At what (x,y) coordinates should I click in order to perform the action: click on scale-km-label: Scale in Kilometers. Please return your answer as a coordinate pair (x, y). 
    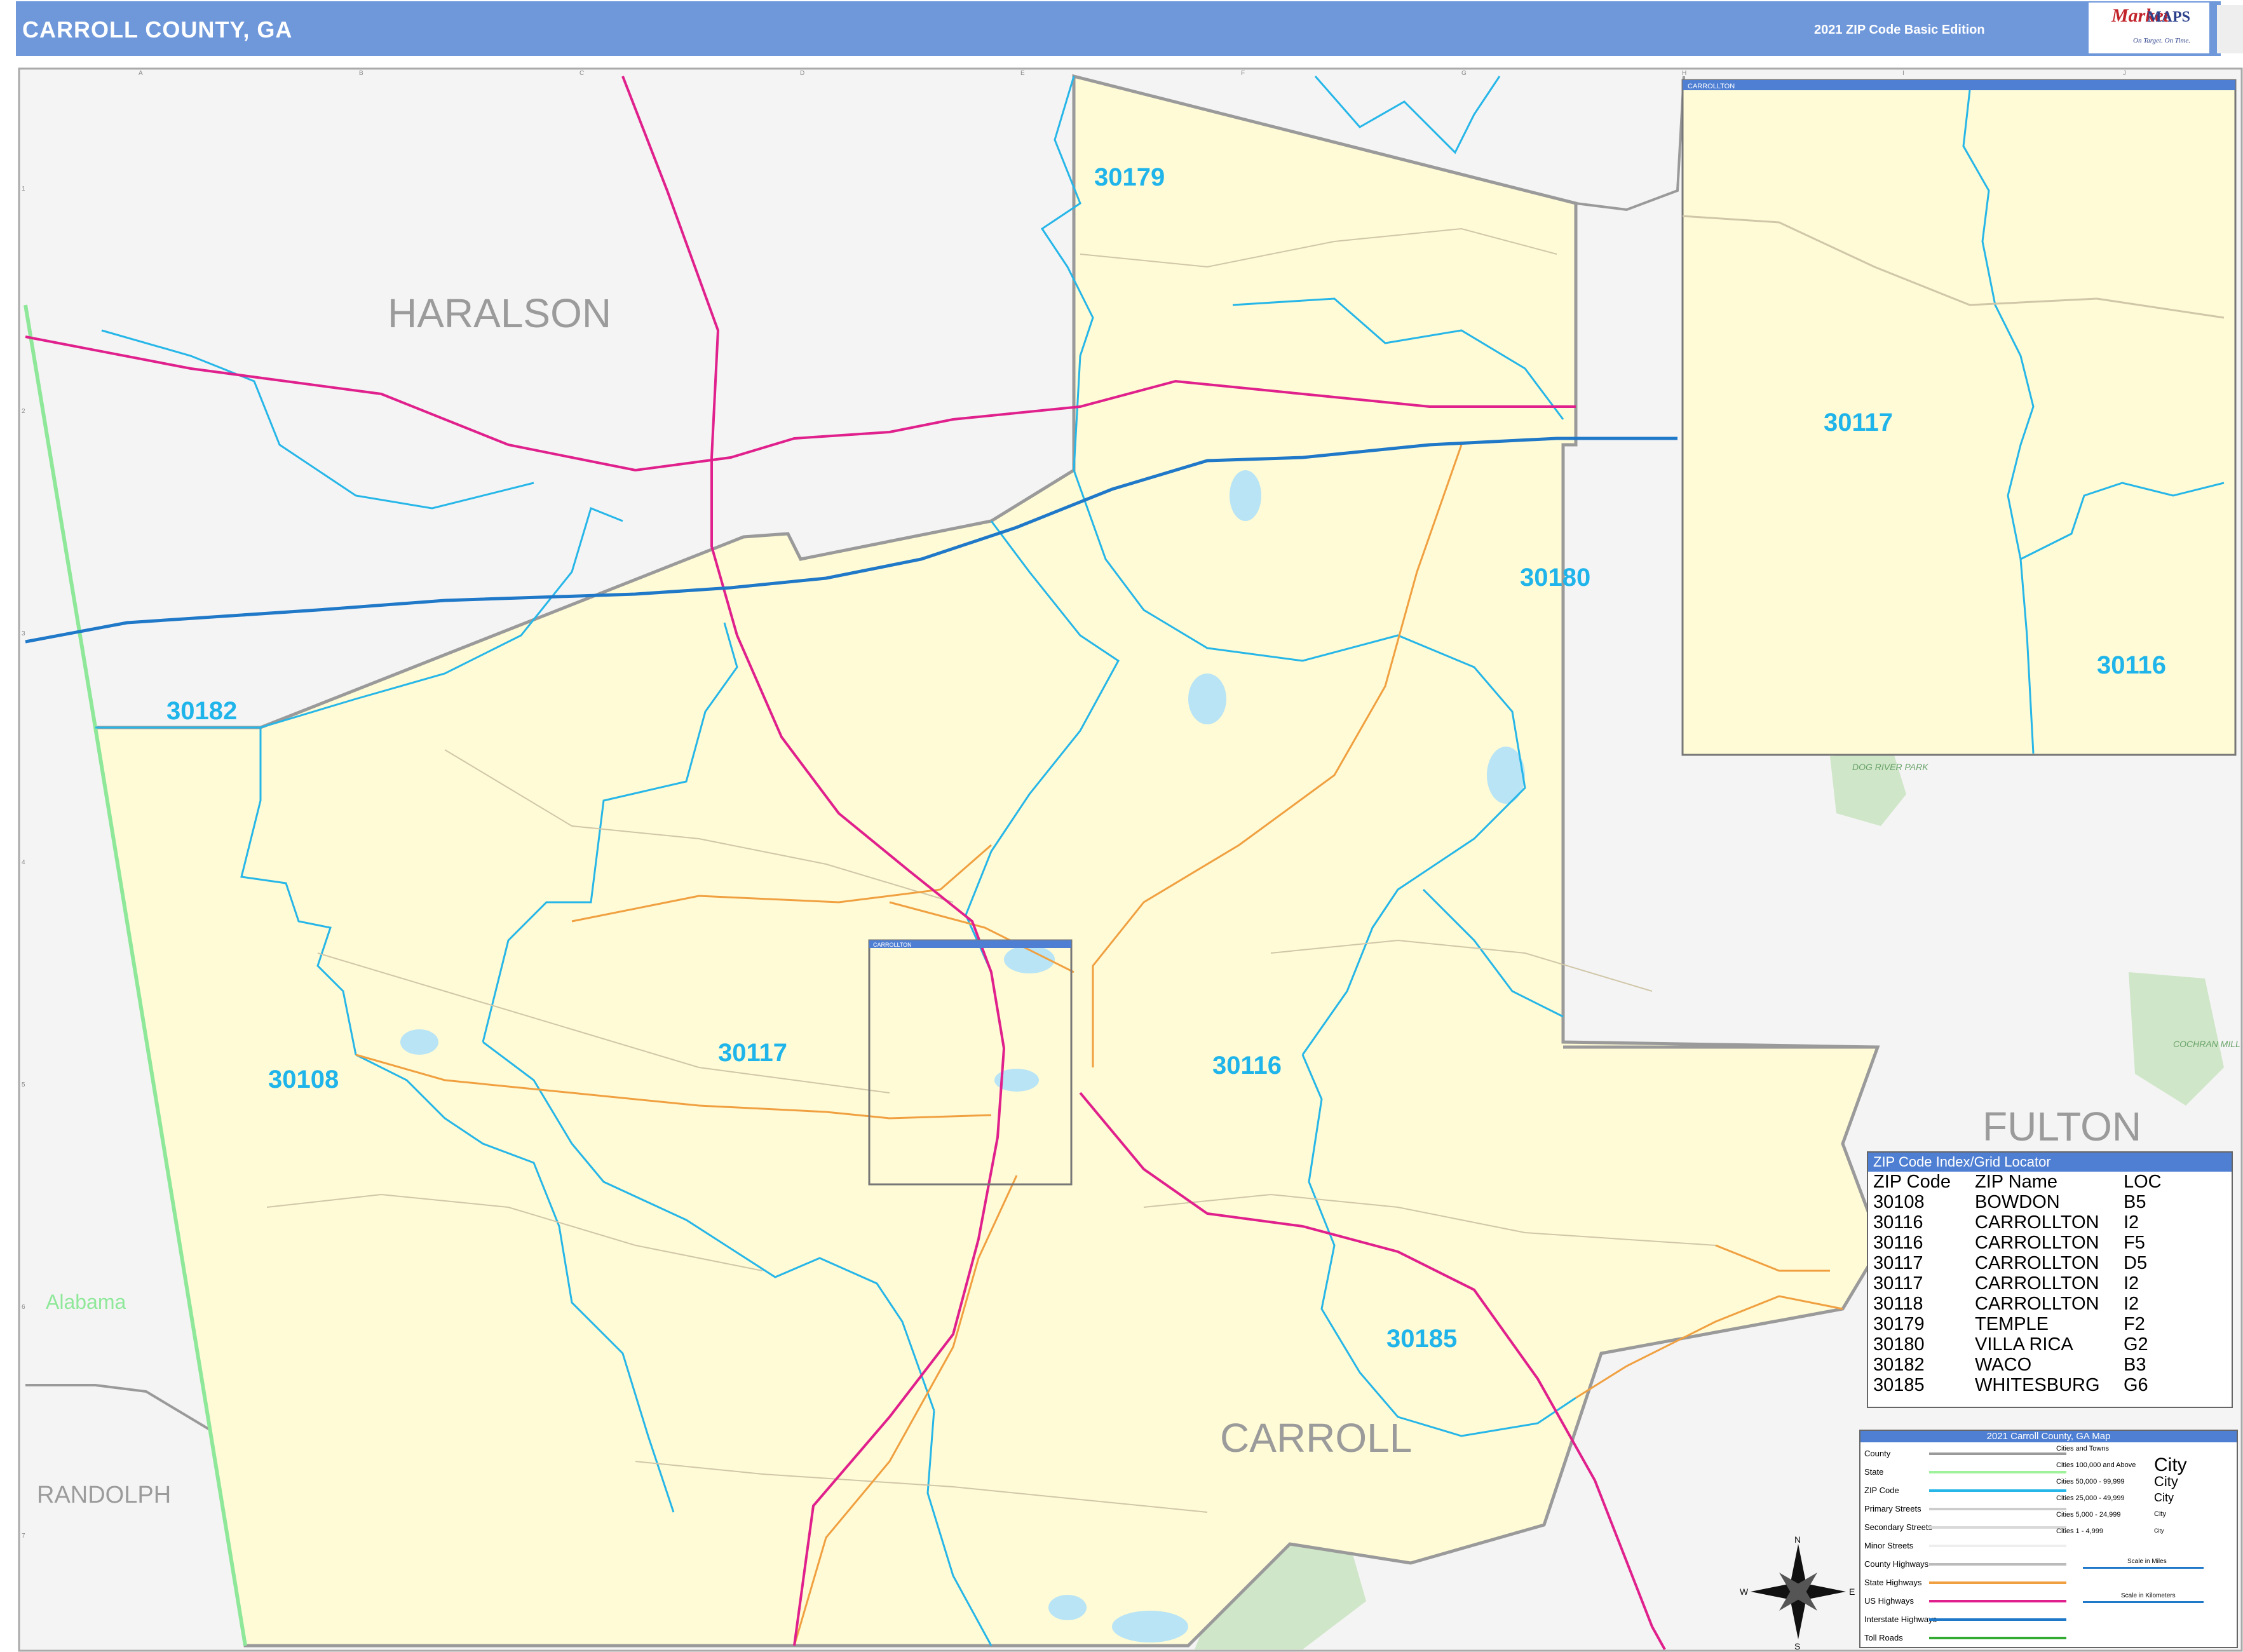
    Looking at the image, I should click on (2148, 1596).